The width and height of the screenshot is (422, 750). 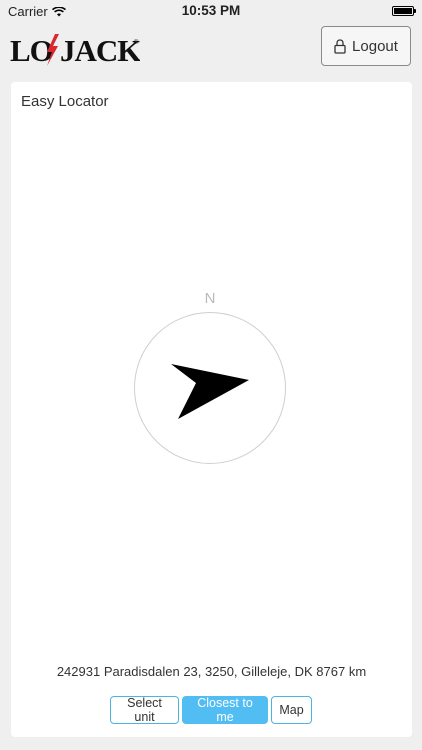 I want to click on svg-text: LO, so click(x=31, y=50).